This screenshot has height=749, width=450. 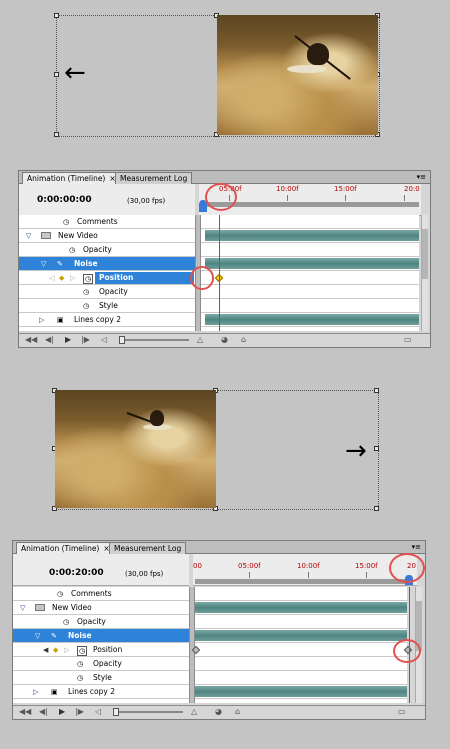 I want to click on timeline-controls: ◀◀ ◀| ▶ |▶ ◁ △ ◕ ⌂ ▭, so click(x=219, y=711).